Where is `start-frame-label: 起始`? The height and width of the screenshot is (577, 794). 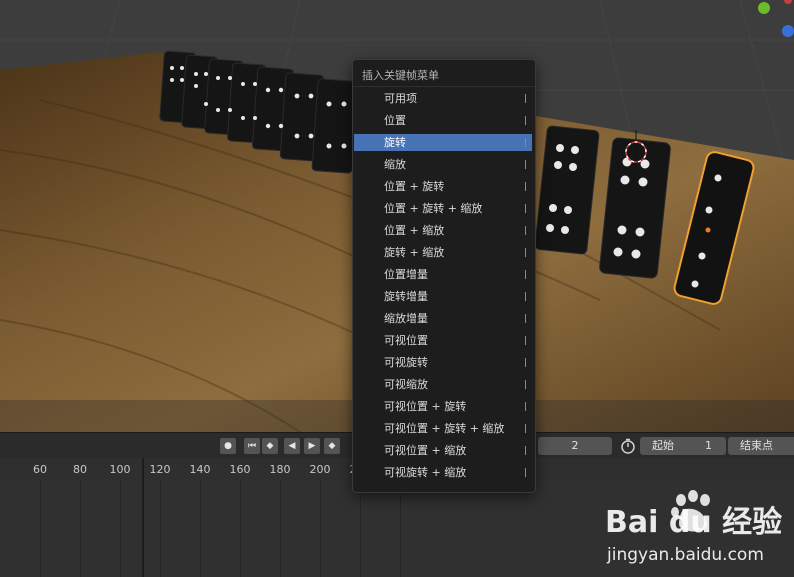
start-frame-label: 起始 is located at coordinates (663, 445).